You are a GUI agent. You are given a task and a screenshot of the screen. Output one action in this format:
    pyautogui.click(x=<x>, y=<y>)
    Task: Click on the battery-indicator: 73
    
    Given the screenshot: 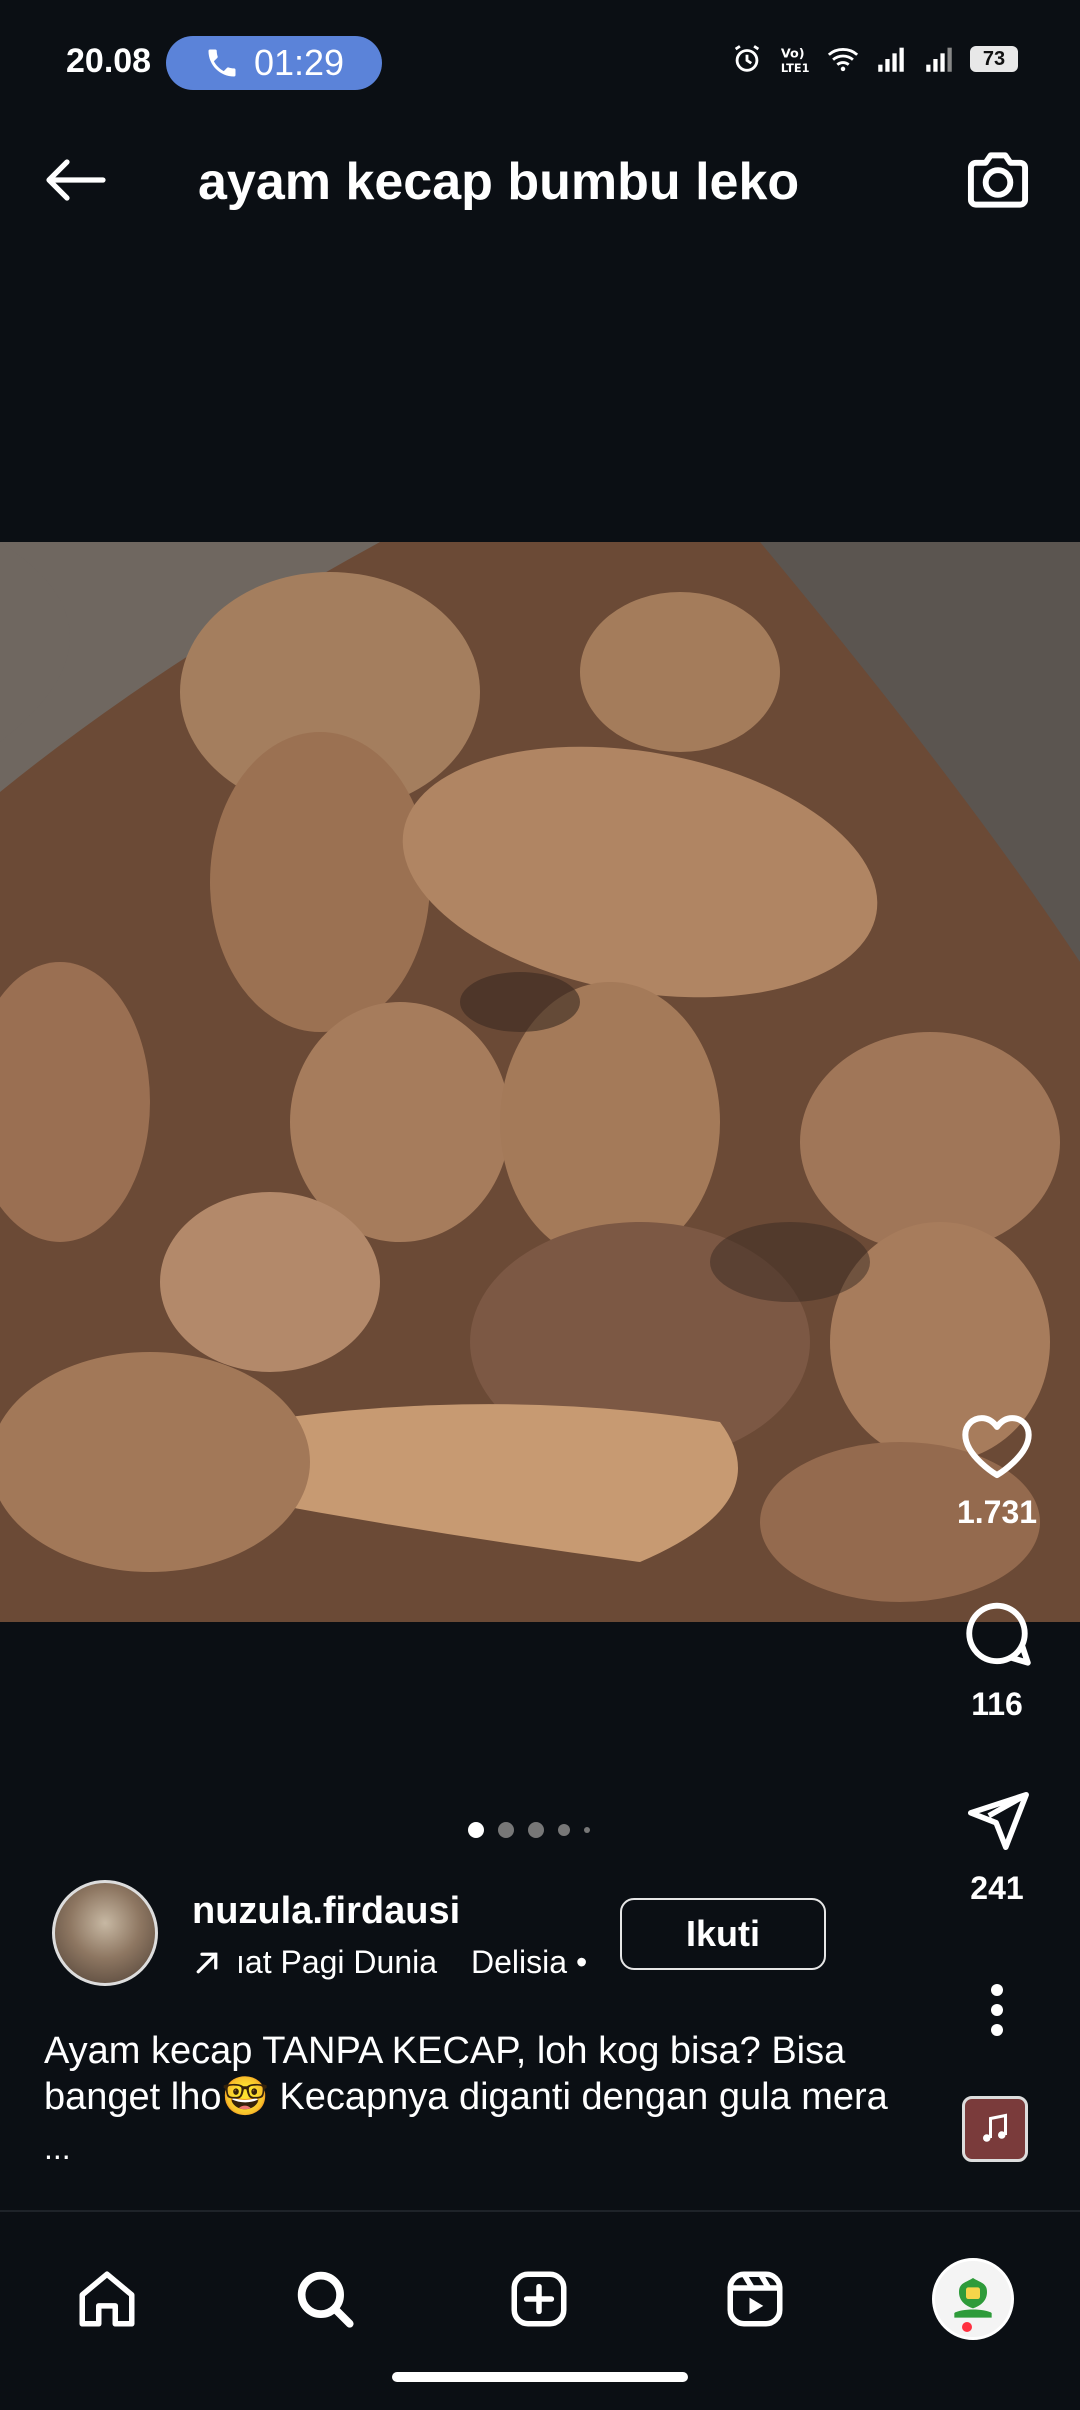 What is the action you would take?
    pyautogui.click(x=994, y=59)
    